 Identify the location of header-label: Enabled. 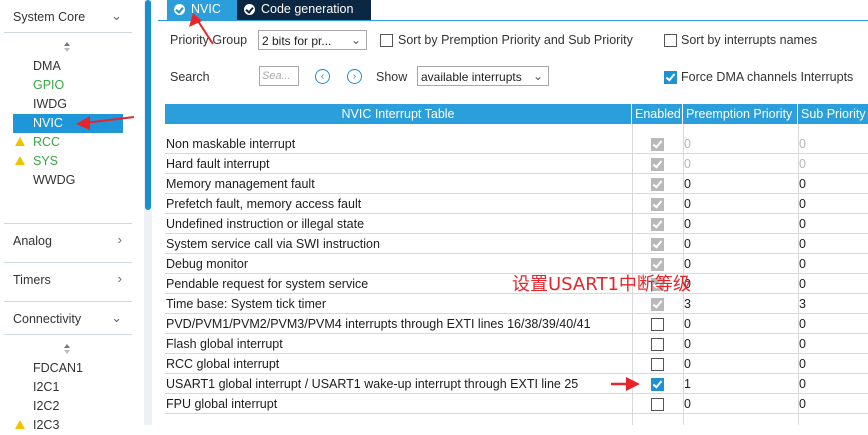
(658, 114).